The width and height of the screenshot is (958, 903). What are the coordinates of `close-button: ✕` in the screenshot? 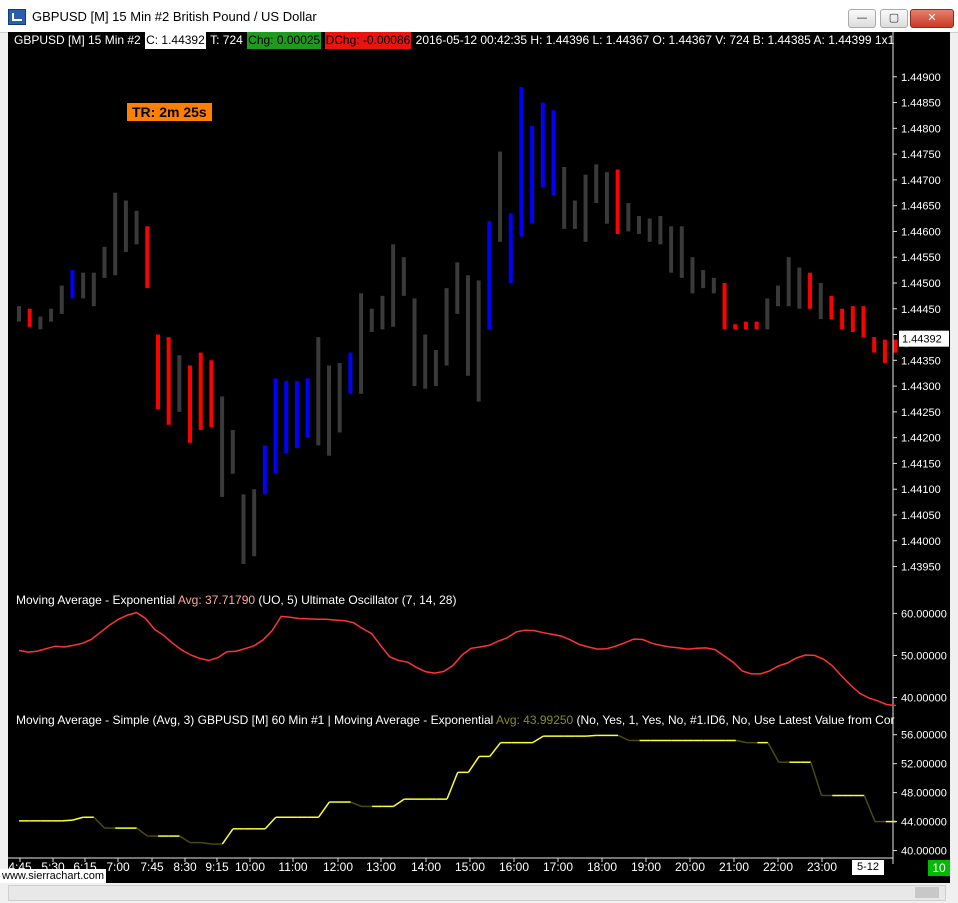 It's located at (932, 18).